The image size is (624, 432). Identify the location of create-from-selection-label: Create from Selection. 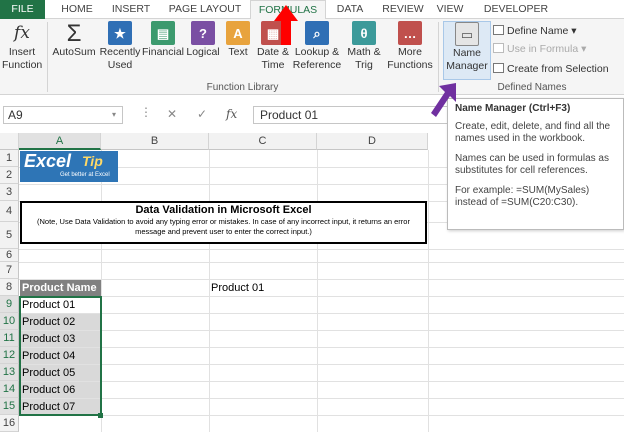
(558, 69).